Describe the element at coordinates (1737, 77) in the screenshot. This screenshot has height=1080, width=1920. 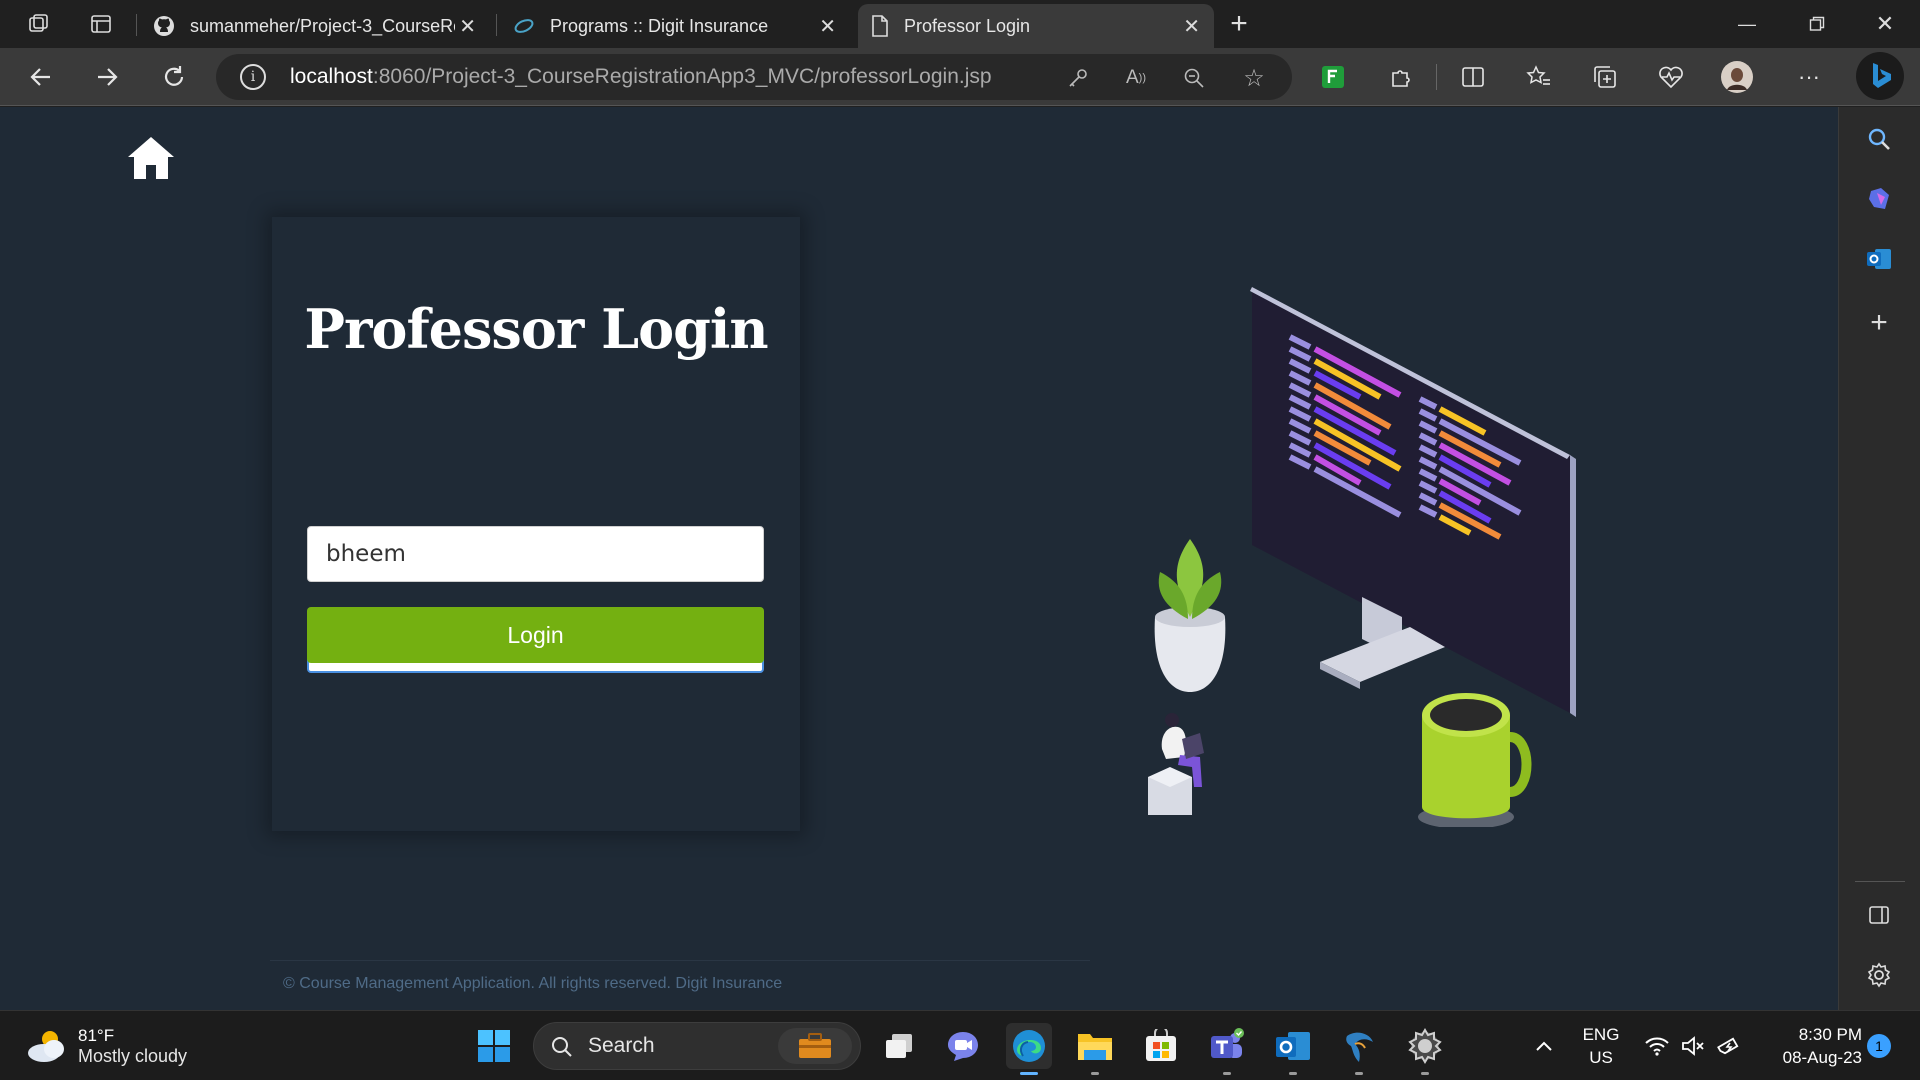
I see `profile-avatar` at that location.